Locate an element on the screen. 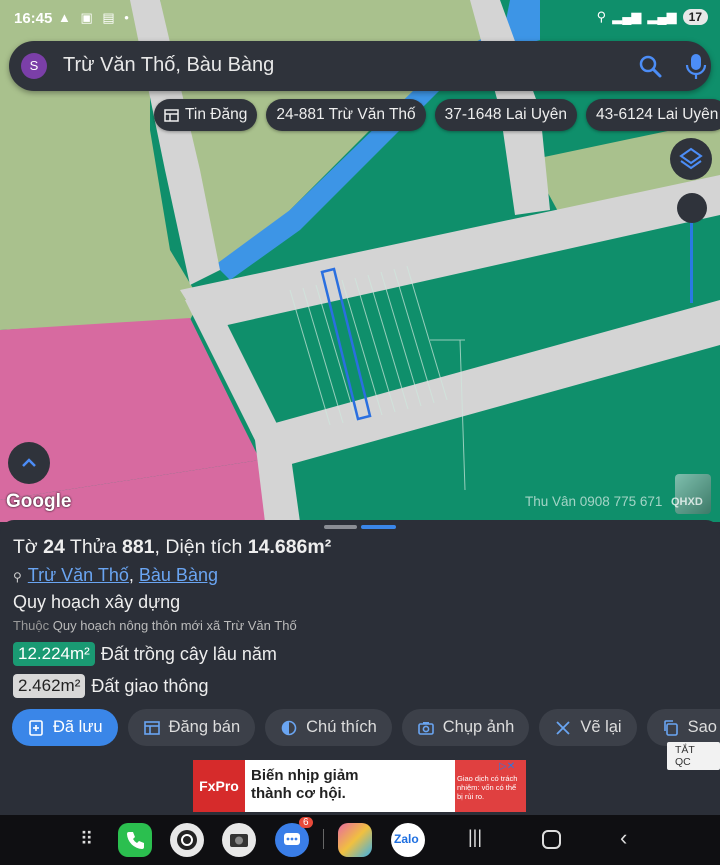  status-bar: 16:45 ▲ ▣ ▤ • ⚲ ▂▄▆ ▂▄▆ 17 is located at coordinates (360, 19).